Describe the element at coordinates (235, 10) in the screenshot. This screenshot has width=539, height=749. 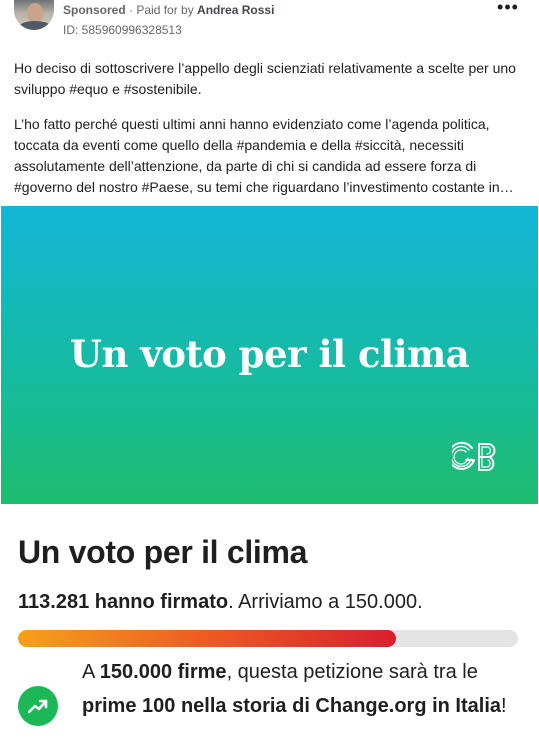
I see `advertiser-name: Andrea Rossi` at that location.